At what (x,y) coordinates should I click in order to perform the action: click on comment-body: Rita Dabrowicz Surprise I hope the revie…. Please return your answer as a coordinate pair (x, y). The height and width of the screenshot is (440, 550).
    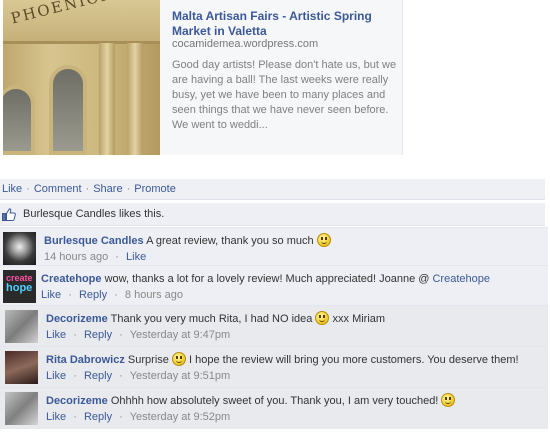
    Looking at the image, I should click on (296, 368).